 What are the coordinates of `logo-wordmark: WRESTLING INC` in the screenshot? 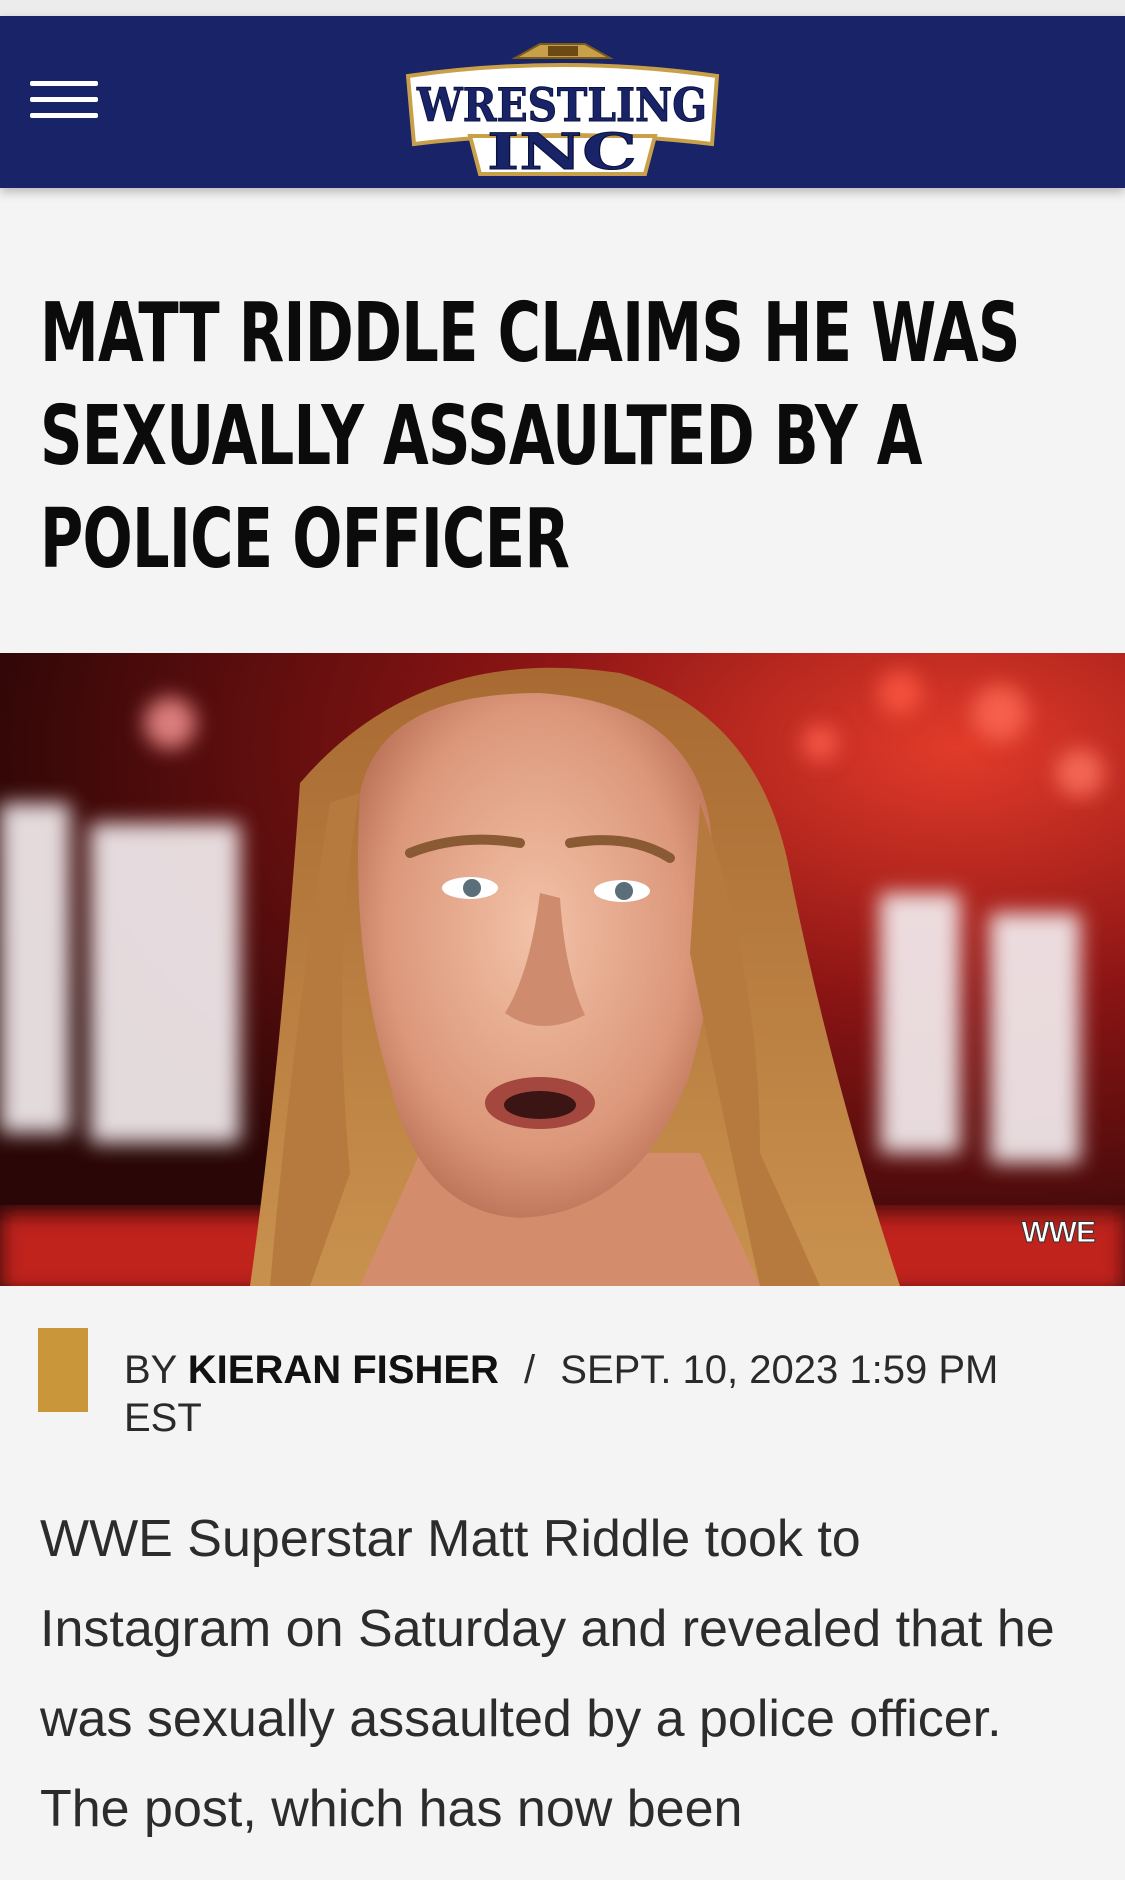 It's located at (562, 109).